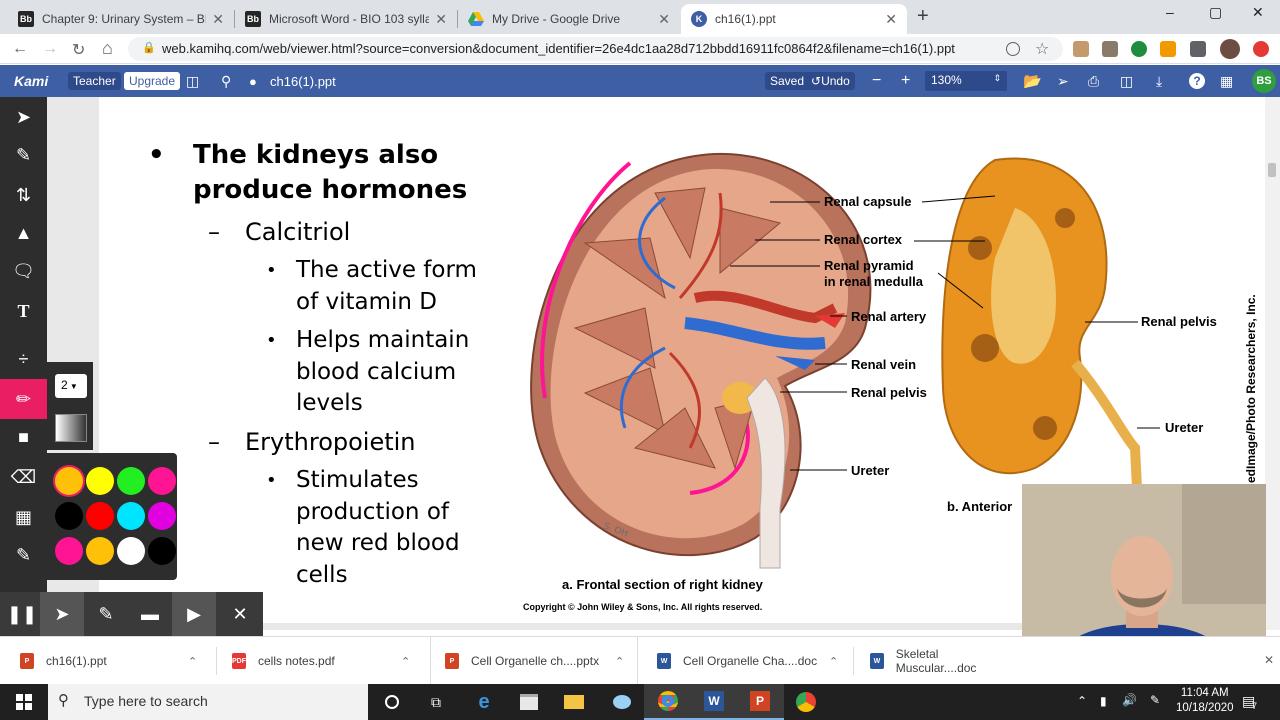  Describe the element at coordinates (71, 428) in the screenshot. I see `opacity-slider` at that location.